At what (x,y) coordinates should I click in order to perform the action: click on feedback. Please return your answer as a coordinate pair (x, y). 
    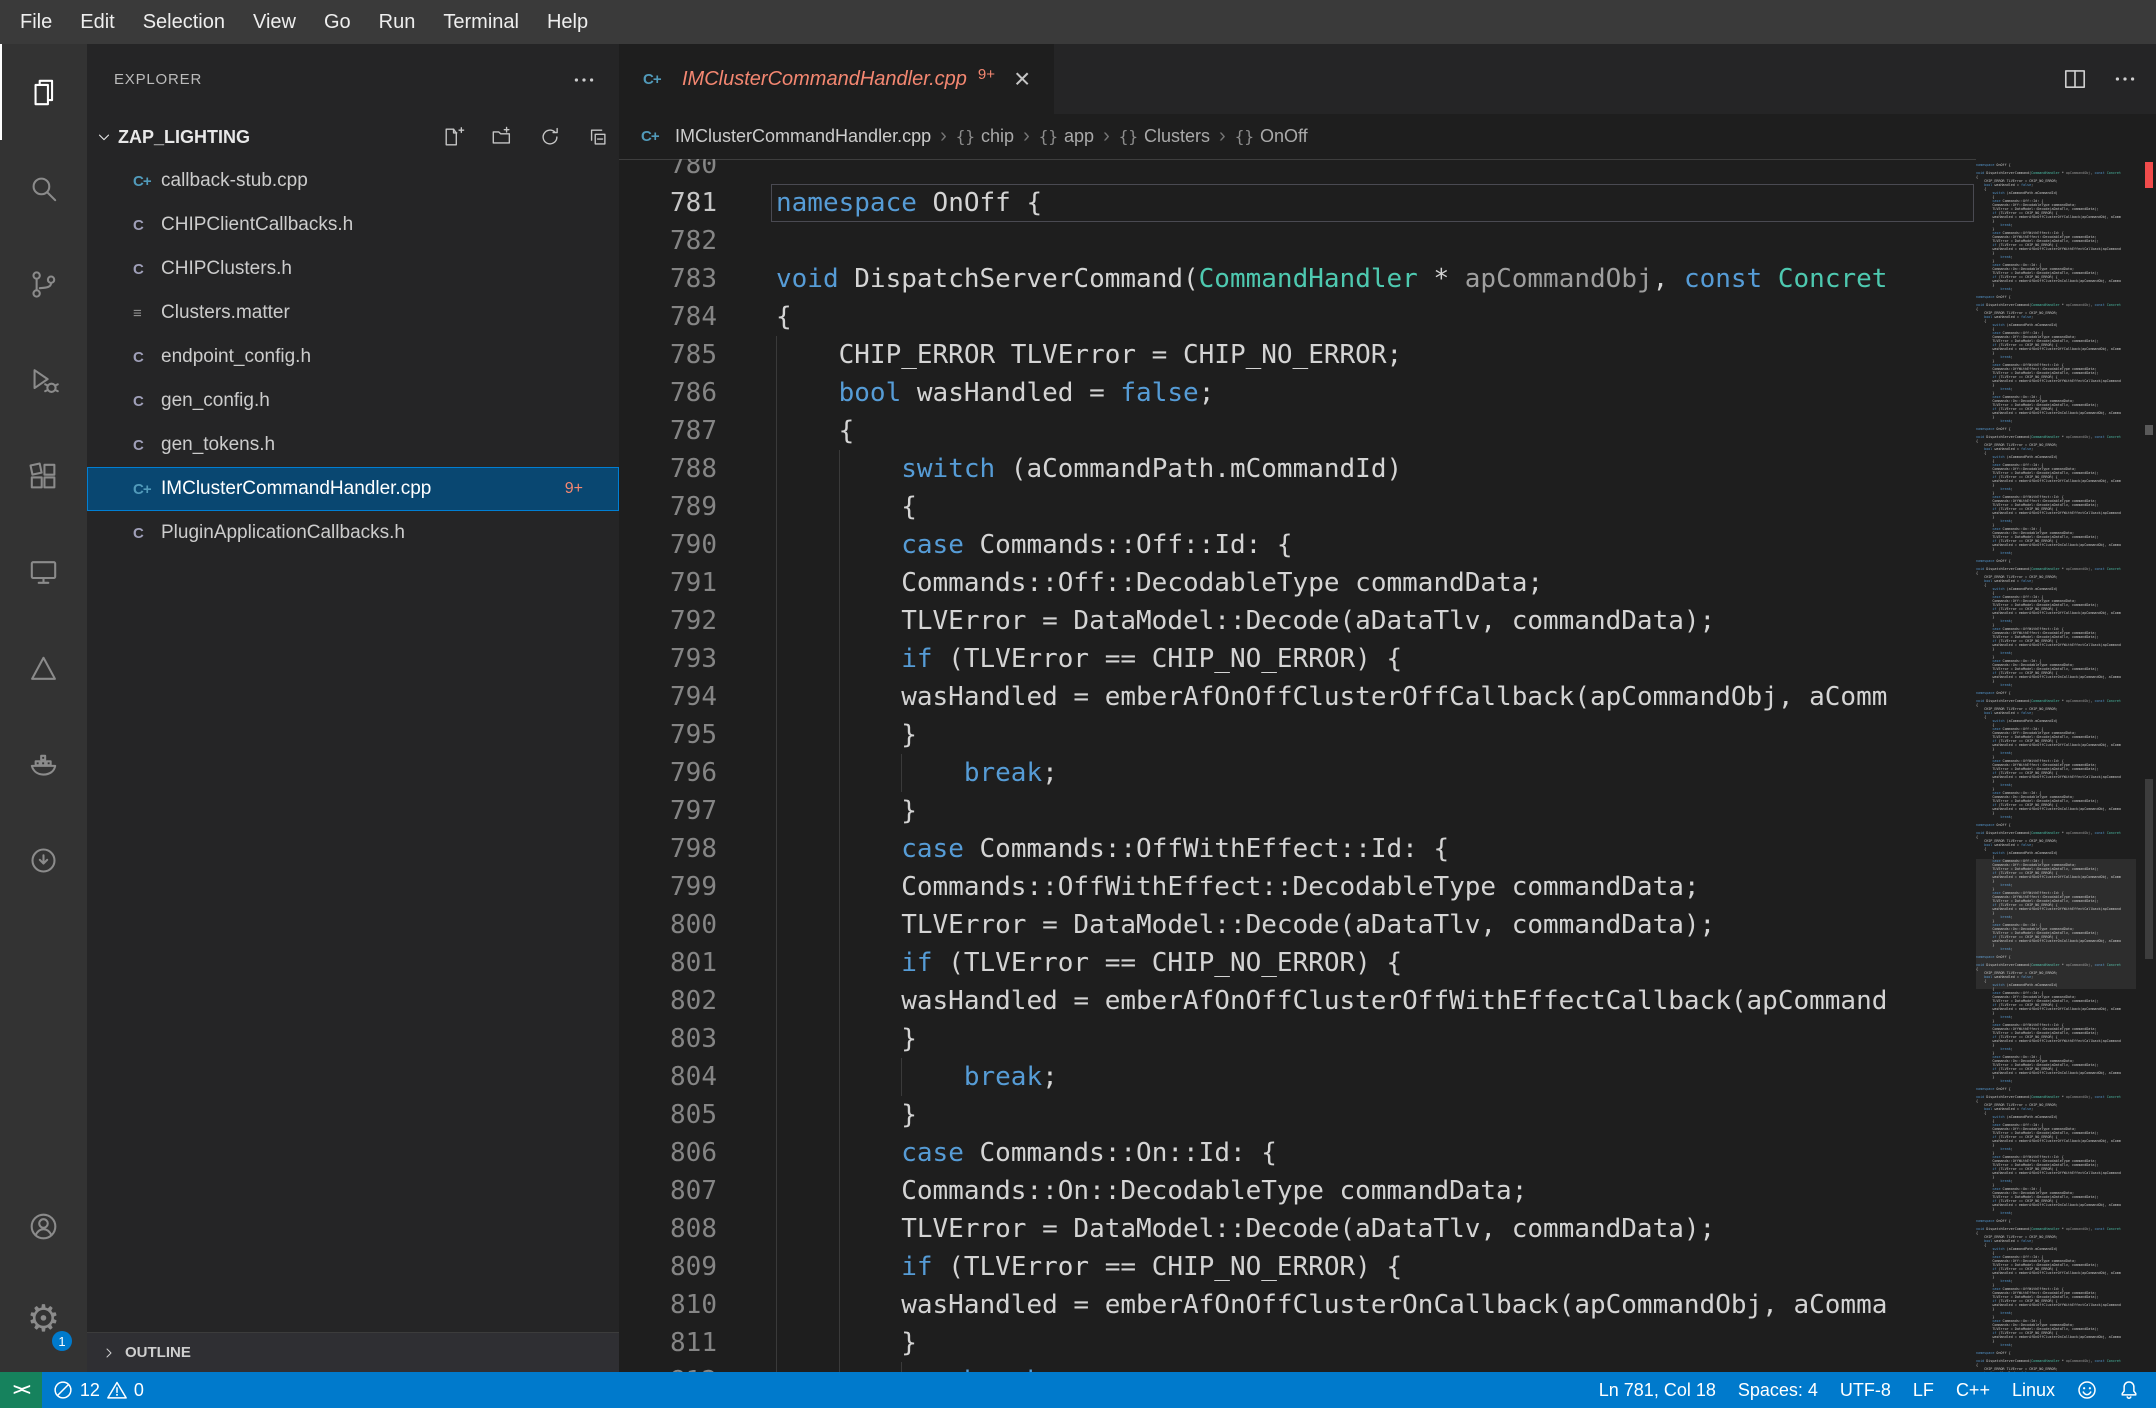
    Looking at the image, I should click on (2087, 1390).